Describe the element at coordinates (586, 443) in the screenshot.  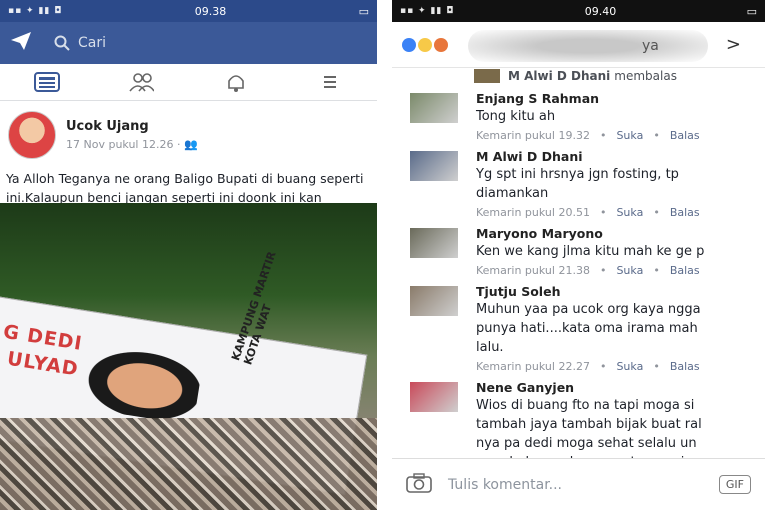
I see `comment-text: nya pa dedi moga sehat selalu un` at that location.